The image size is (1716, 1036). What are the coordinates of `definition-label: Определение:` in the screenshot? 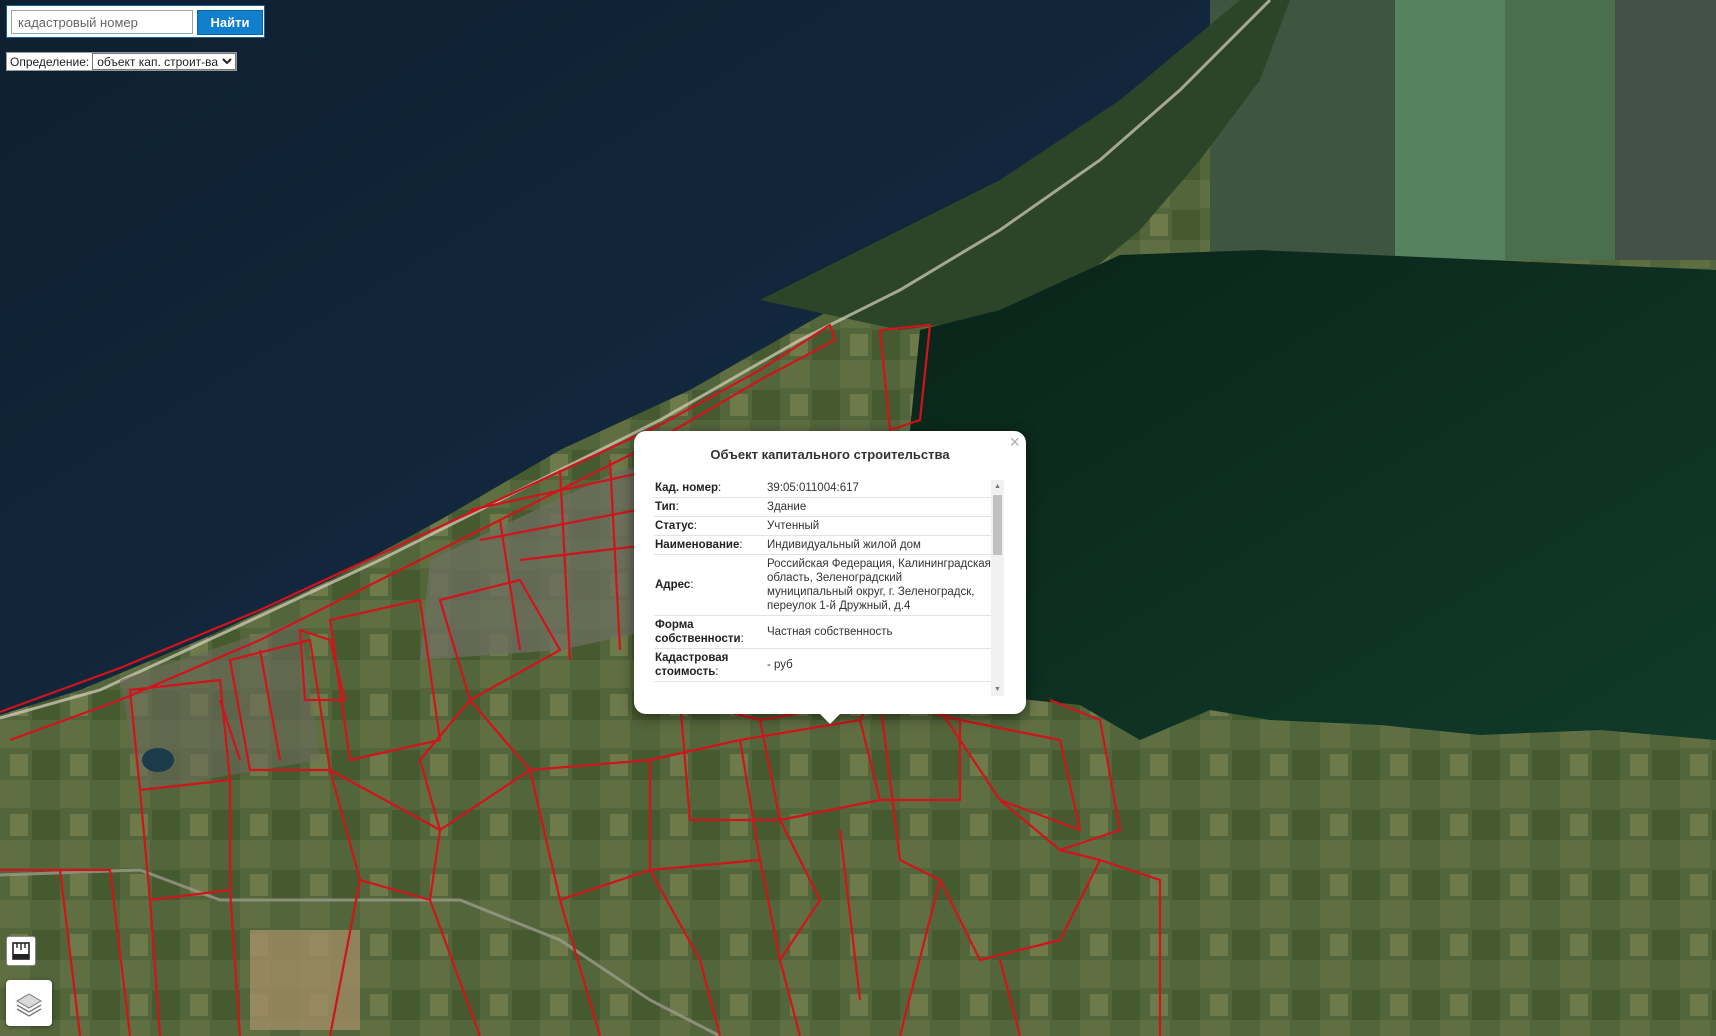 It's located at (50, 61).